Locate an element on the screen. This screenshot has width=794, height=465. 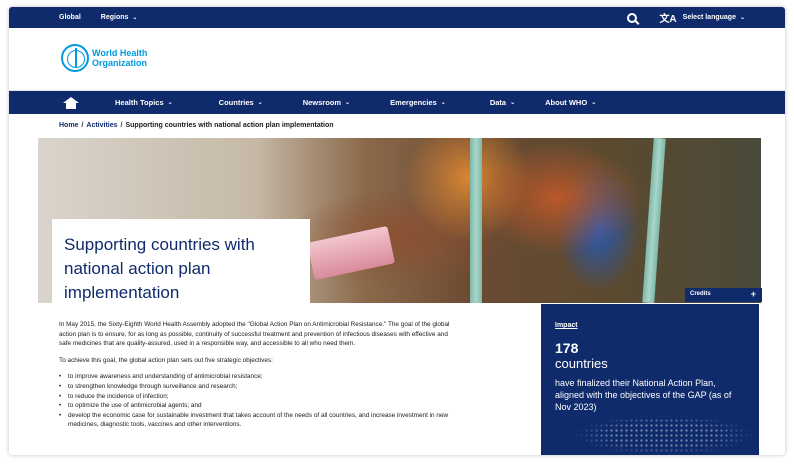
select-language-dropdown: Select language ⌄ is located at coordinates (714, 17).